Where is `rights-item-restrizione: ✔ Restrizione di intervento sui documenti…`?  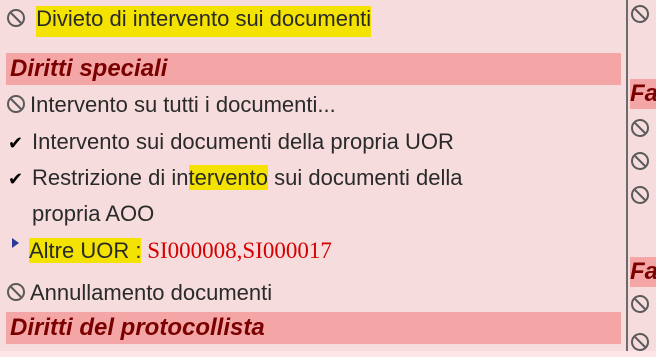
rights-item-restrizione: ✔ Restrizione di intervento sui documenti… is located at coordinates (311, 178).